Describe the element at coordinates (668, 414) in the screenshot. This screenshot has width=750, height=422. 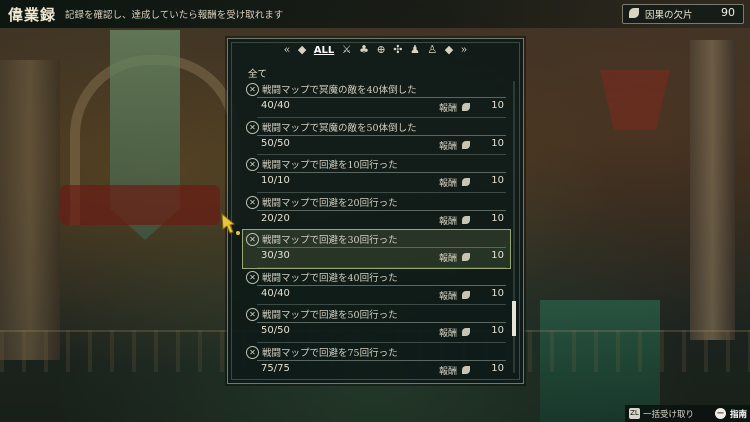
I see `claim-all-button: 一括受け取り` at that location.